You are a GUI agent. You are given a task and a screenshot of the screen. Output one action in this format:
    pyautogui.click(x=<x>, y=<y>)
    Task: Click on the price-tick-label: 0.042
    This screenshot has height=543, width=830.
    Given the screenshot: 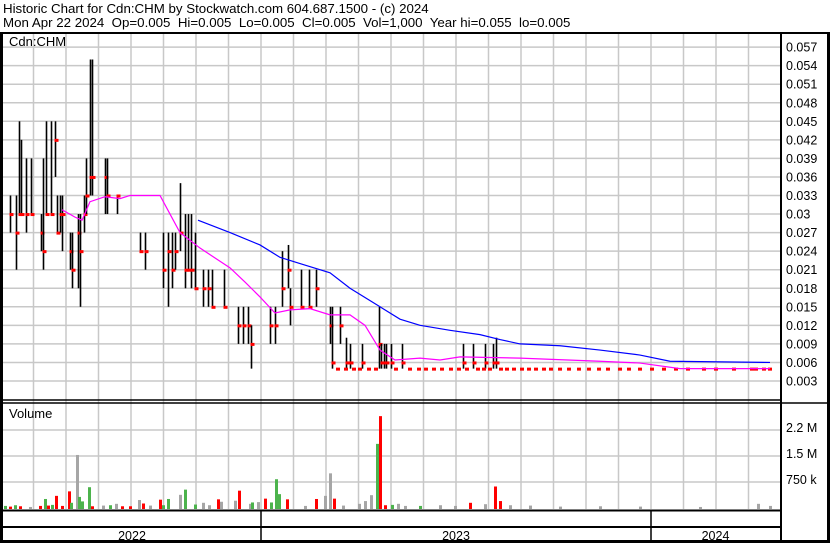 What is the action you would take?
    pyautogui.click(x=801, y=140)
    